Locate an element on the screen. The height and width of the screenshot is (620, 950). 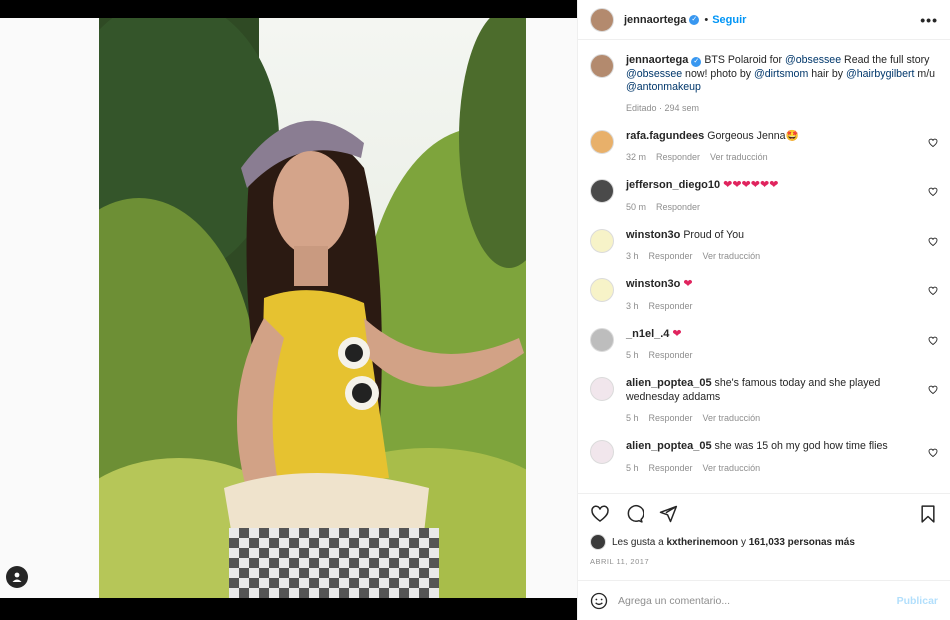
comment-meta: 32 m Responder Ver traducción is located at coordinates (770, 157).